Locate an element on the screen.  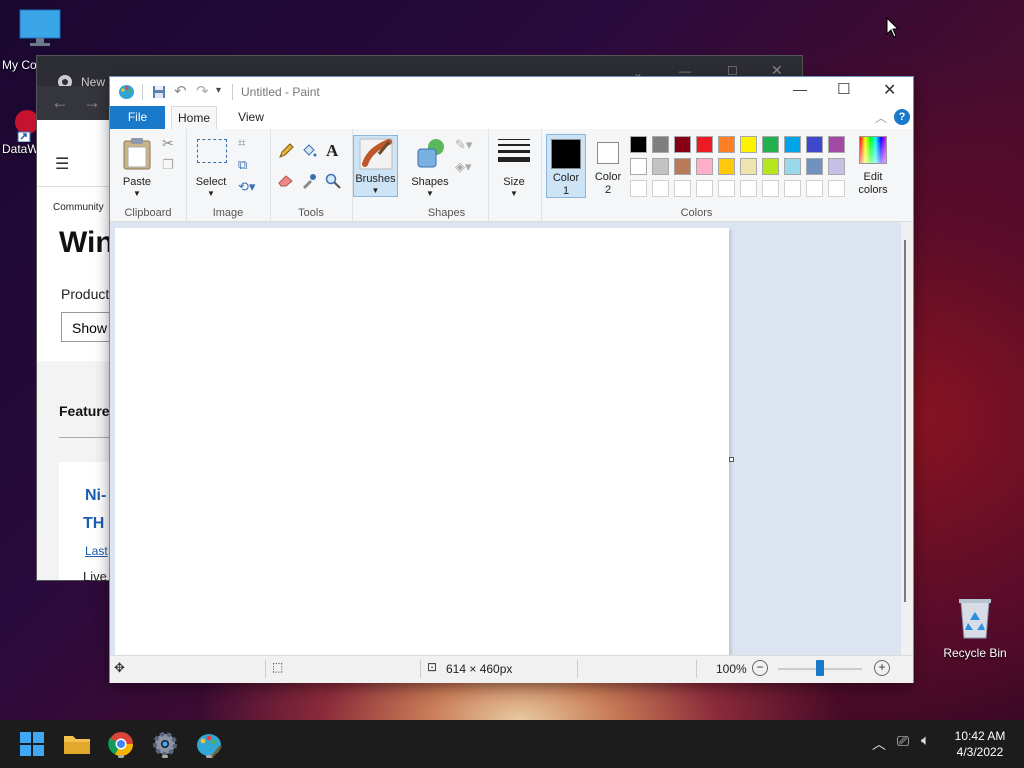
card-title-line2: TH is located at coordinates (93, 524).